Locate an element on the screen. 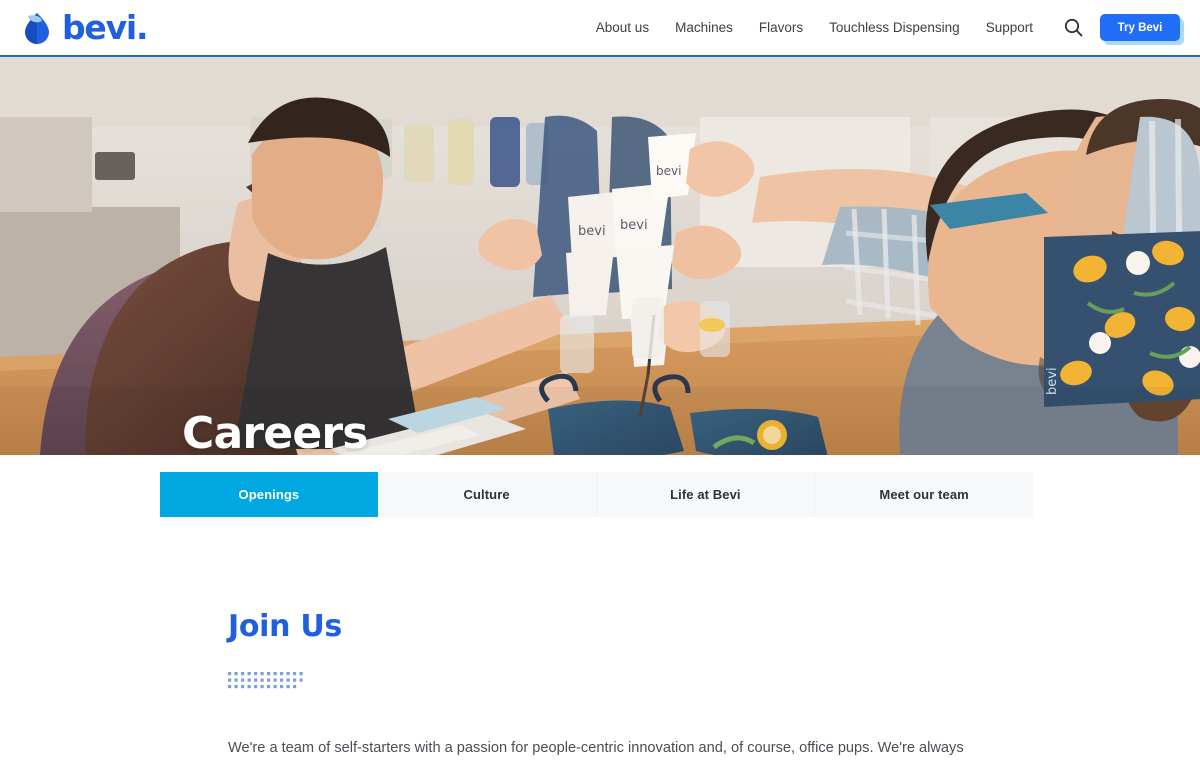 Image resolution: width=1200 pixels, height=770 pixels. search-button is located at coordinates (1073, 28).